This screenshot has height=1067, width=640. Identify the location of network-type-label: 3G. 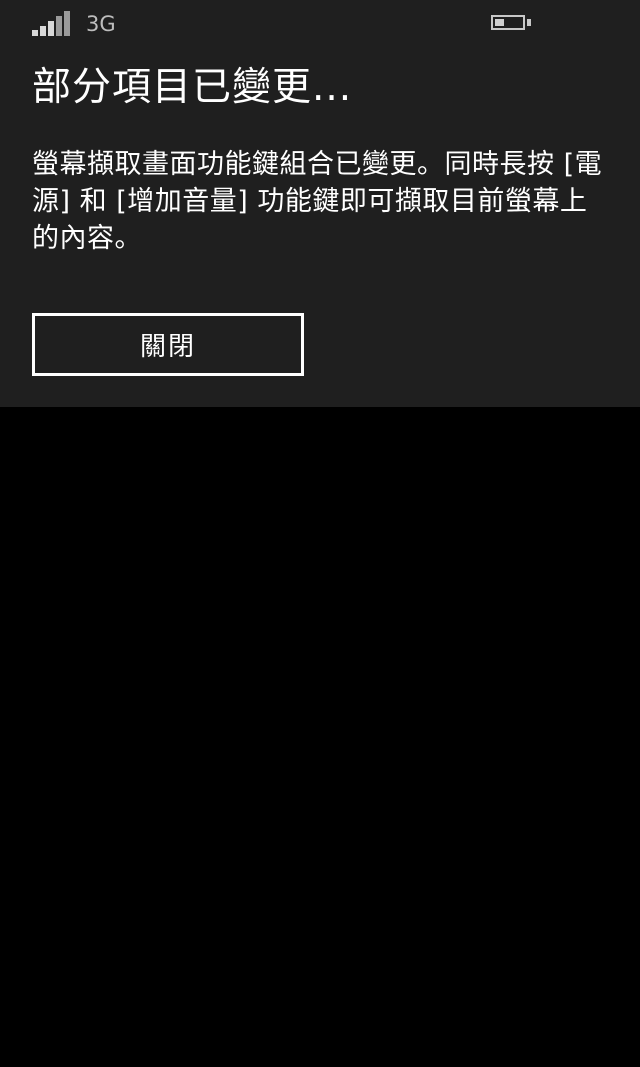
(101, 24).